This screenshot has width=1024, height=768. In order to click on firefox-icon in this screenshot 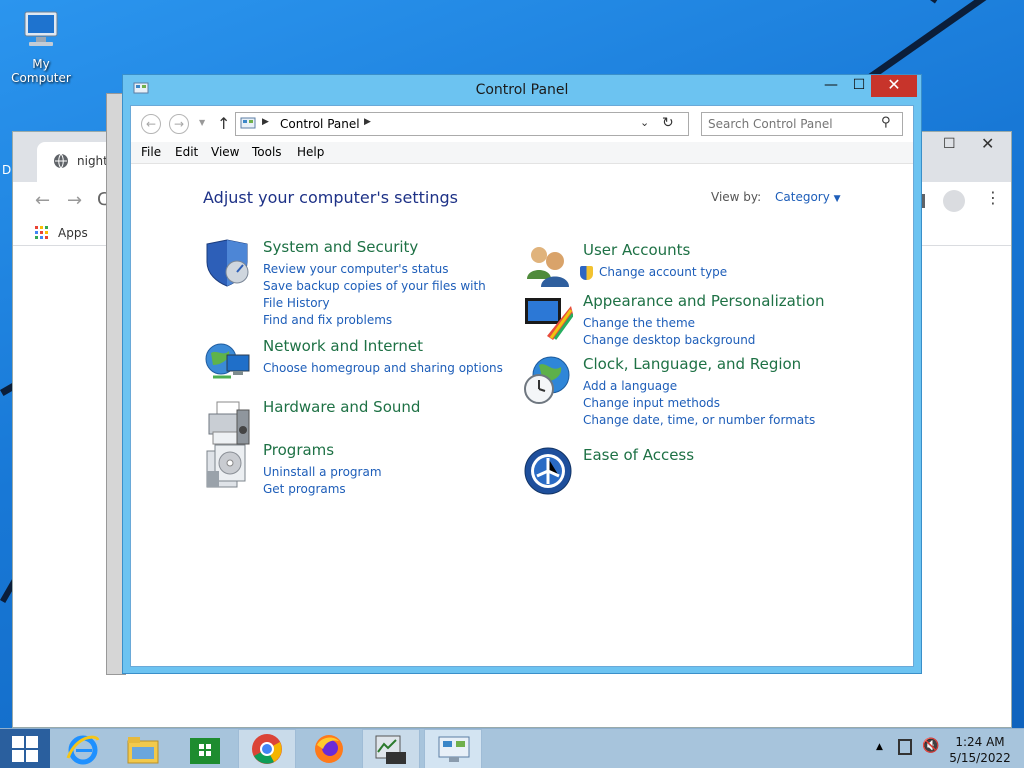, I will do `click(329, 749)`.